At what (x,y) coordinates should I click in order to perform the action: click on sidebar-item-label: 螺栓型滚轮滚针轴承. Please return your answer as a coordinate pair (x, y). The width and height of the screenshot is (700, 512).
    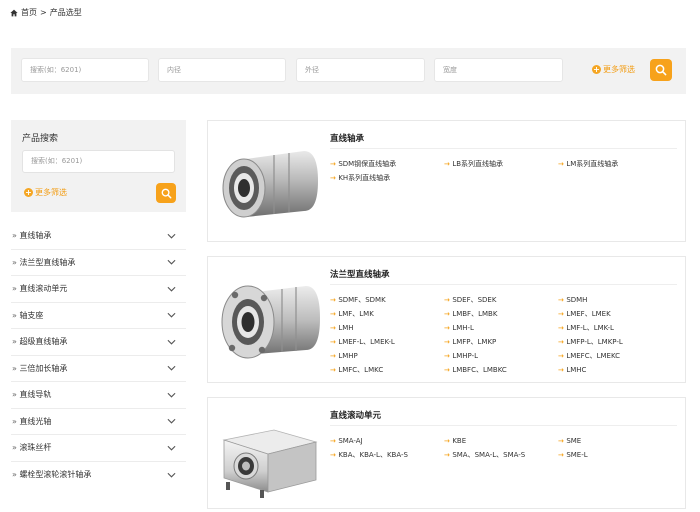
    Looking at the image, I should click on (51, 474).